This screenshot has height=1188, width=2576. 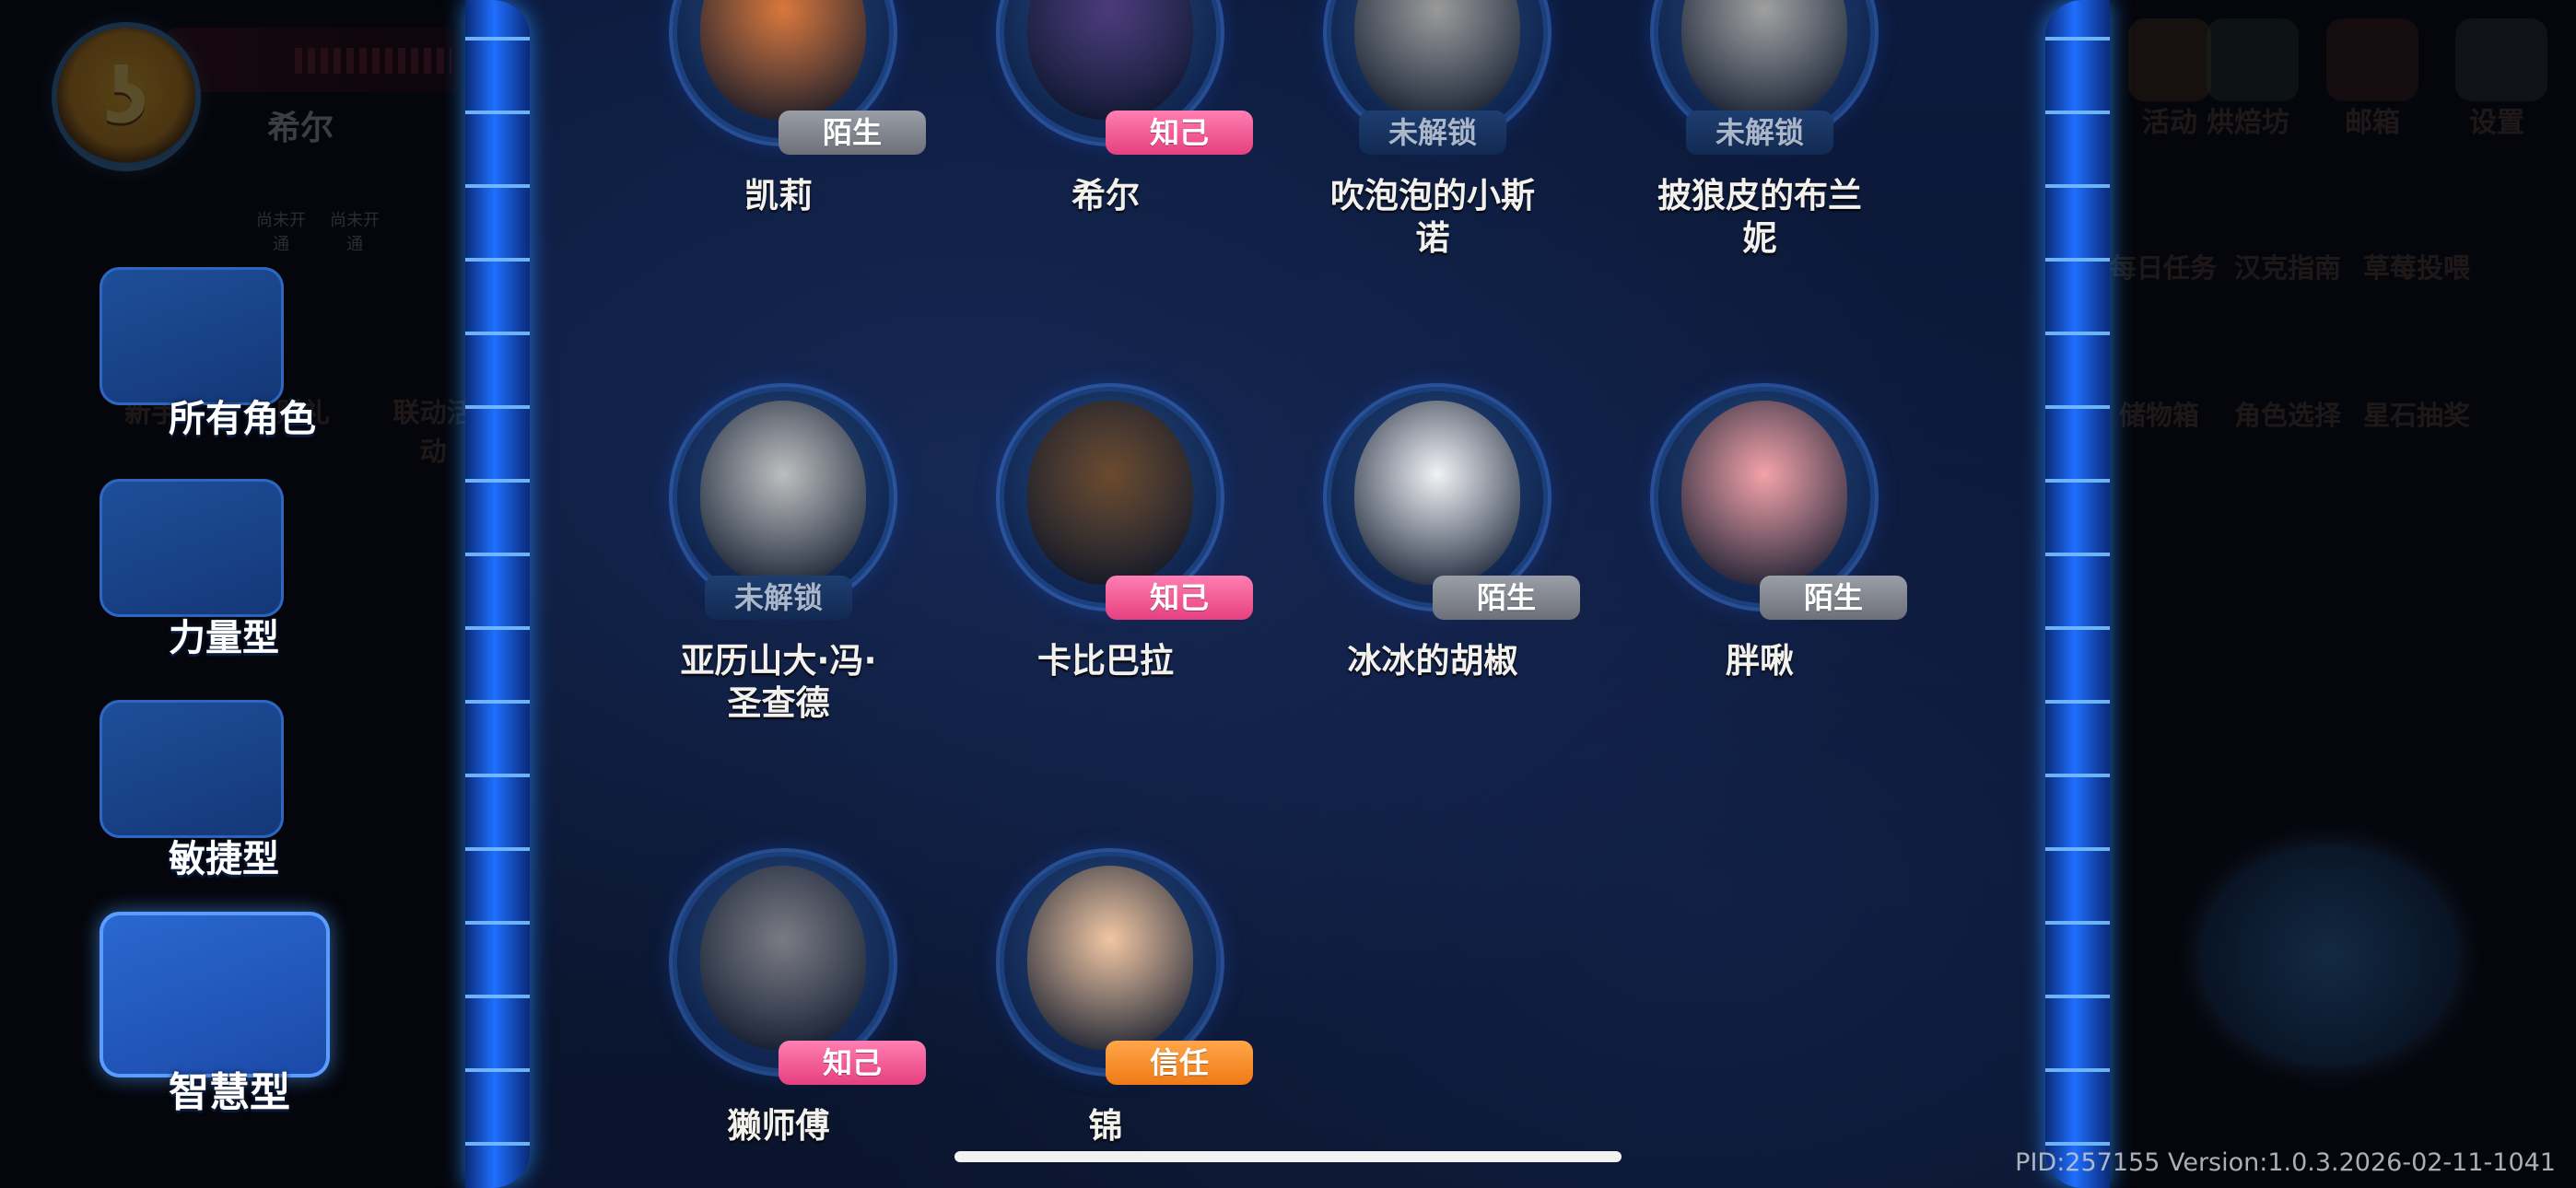 What do you see at coordinates (224, 638) in the screenshot?
I see `category-label: 力量型` at bounding box center [224, 638].